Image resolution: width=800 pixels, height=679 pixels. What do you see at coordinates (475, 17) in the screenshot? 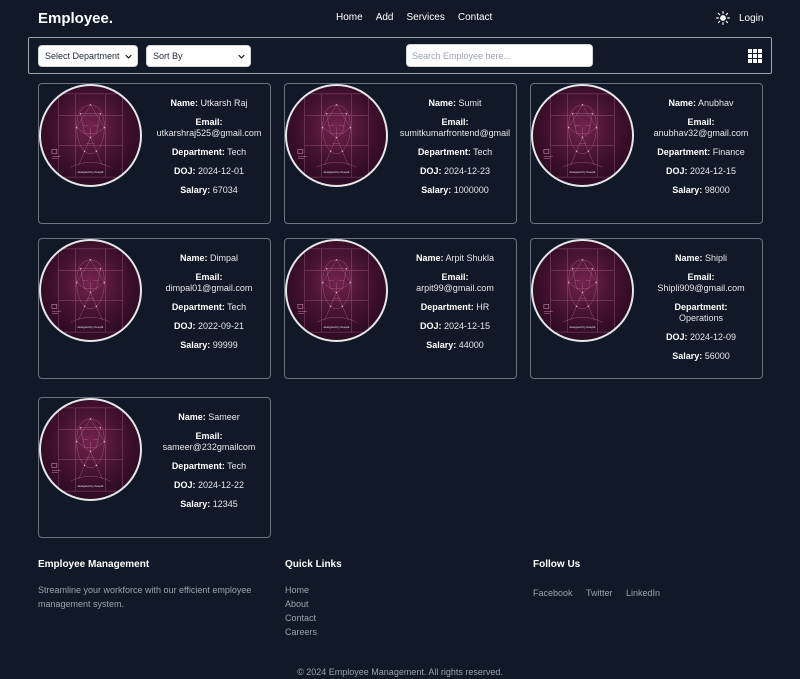
I see `nav-link-contact: Contact` at bounding box center [475, 17].